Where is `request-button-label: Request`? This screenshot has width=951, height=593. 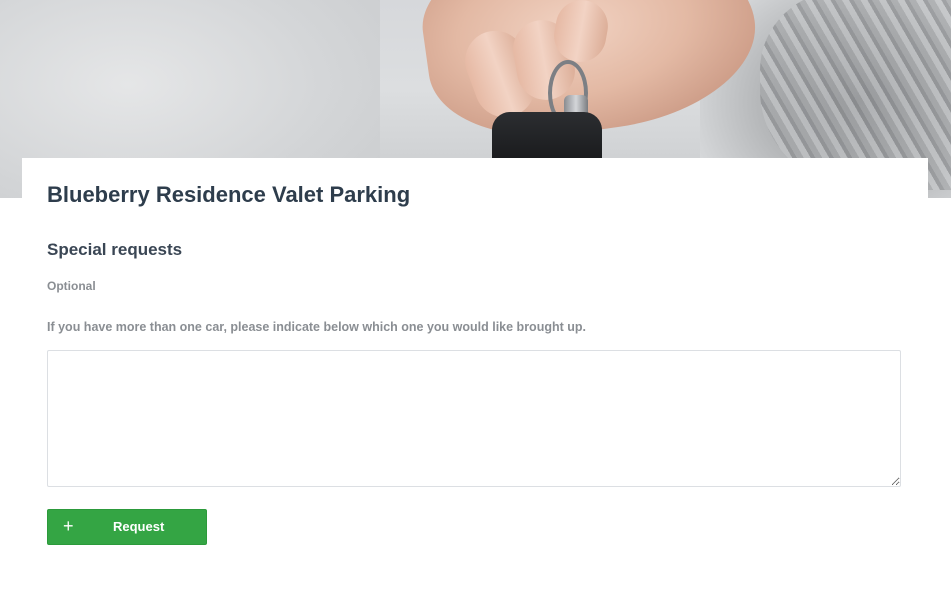
request-button-label: Request is located at coordinates (139, 526).